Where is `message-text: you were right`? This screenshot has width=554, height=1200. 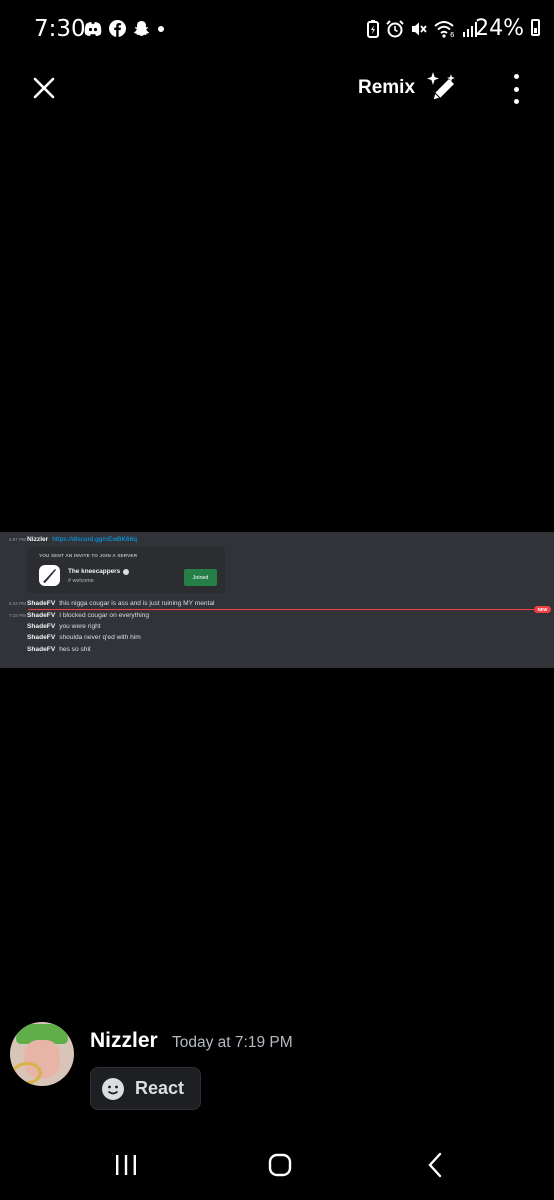 message-text: you were right is located at coordinates (80, 626).